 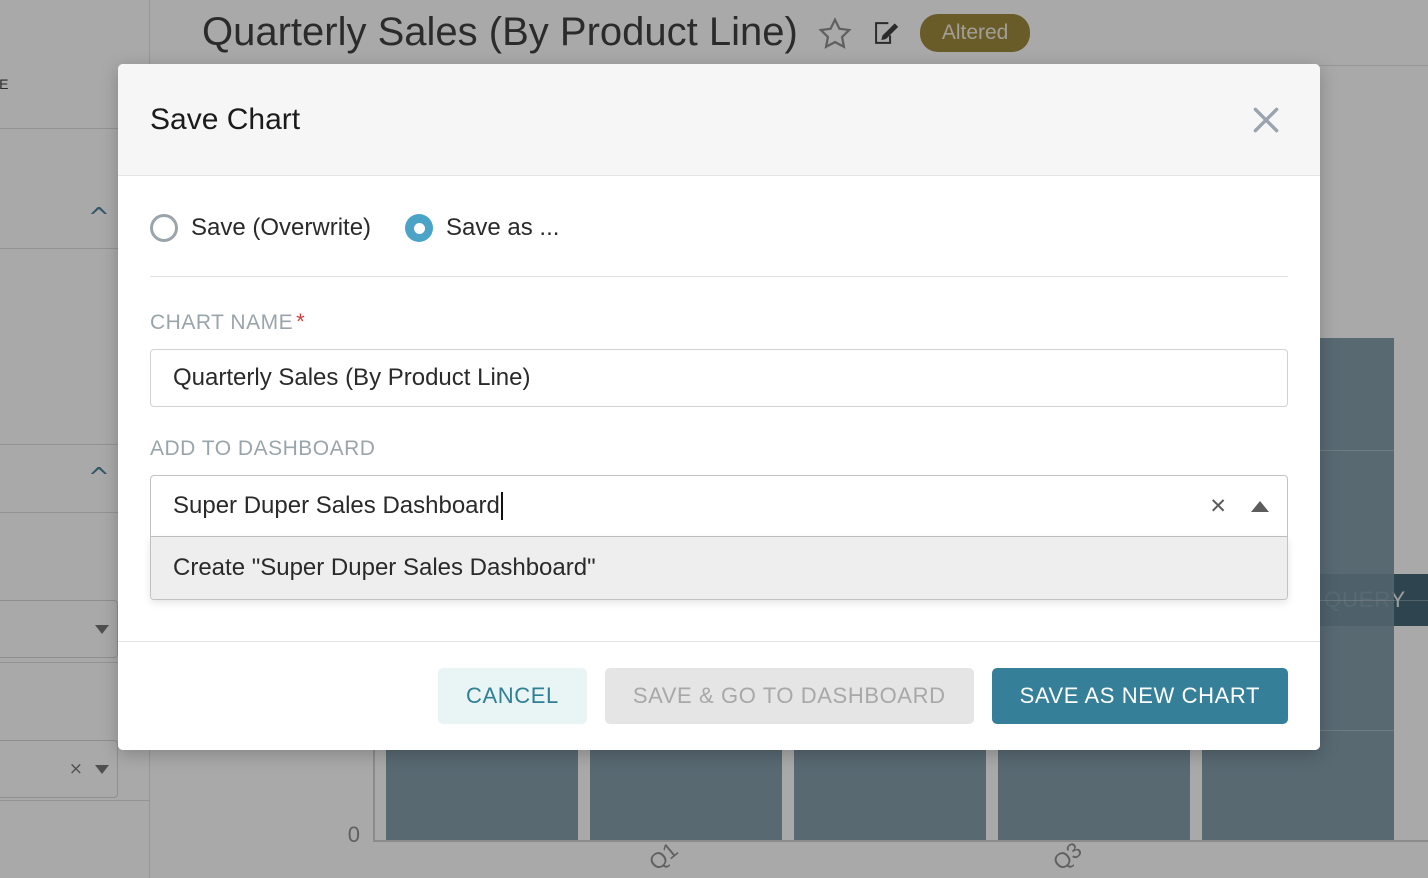 I want to click on save-and-go-to-dashboard-button: SAVE & GO TO DASHBOARD, so click(x=789, y=696).